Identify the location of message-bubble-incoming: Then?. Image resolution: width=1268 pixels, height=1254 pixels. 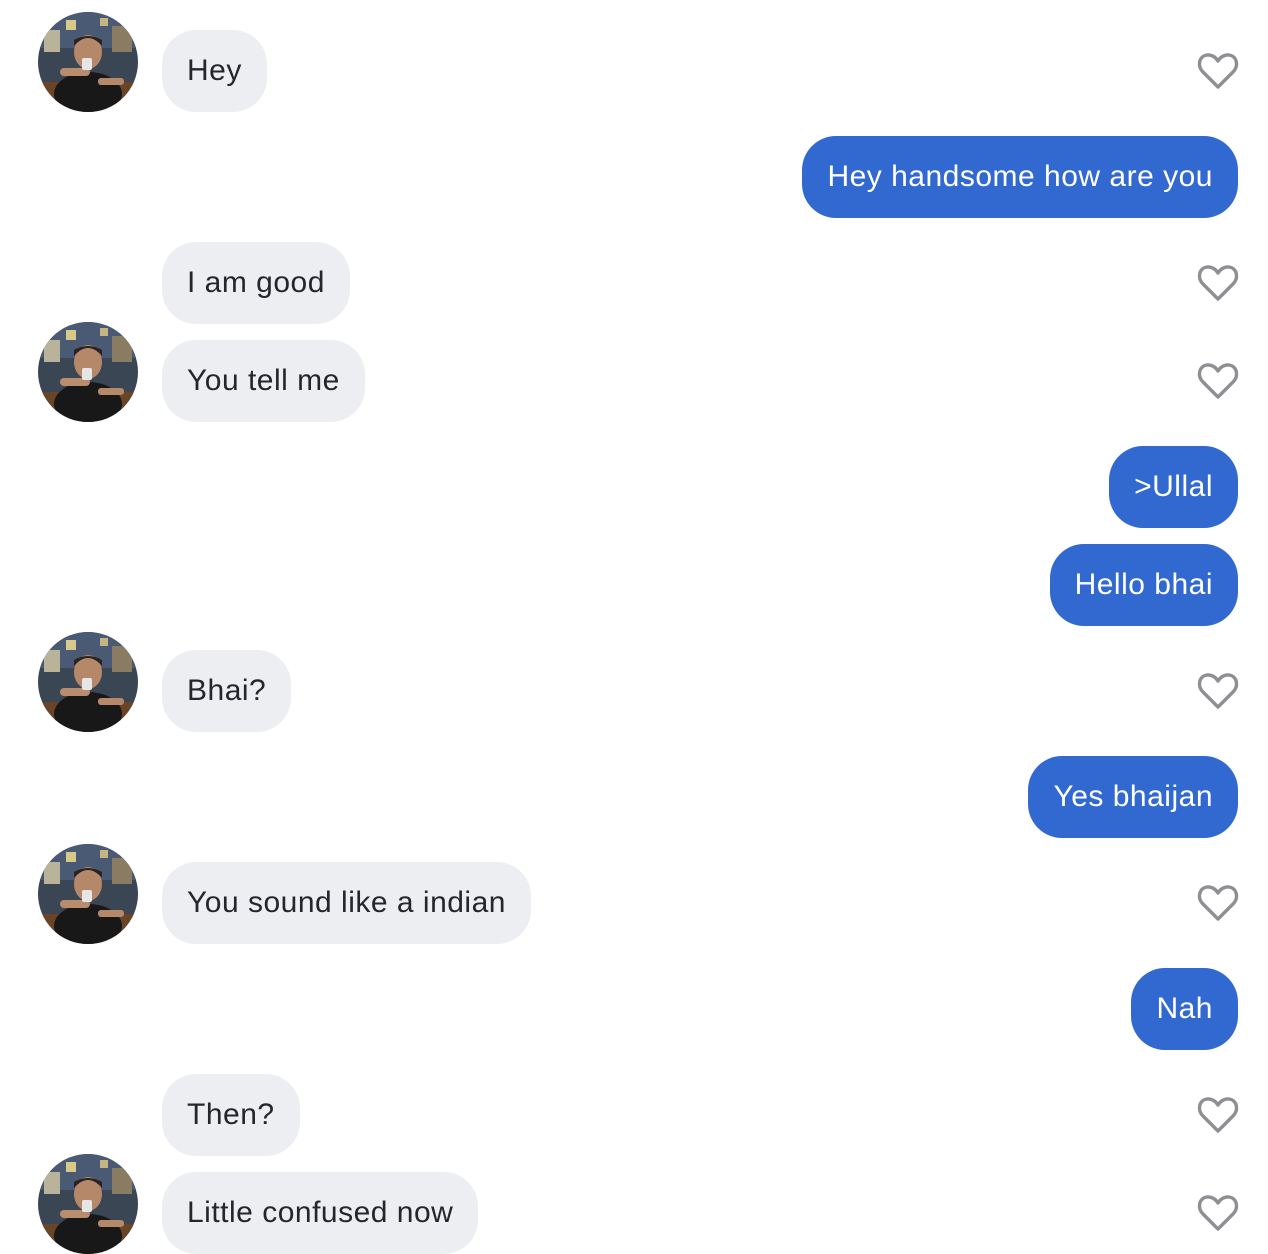
(231, 1115).